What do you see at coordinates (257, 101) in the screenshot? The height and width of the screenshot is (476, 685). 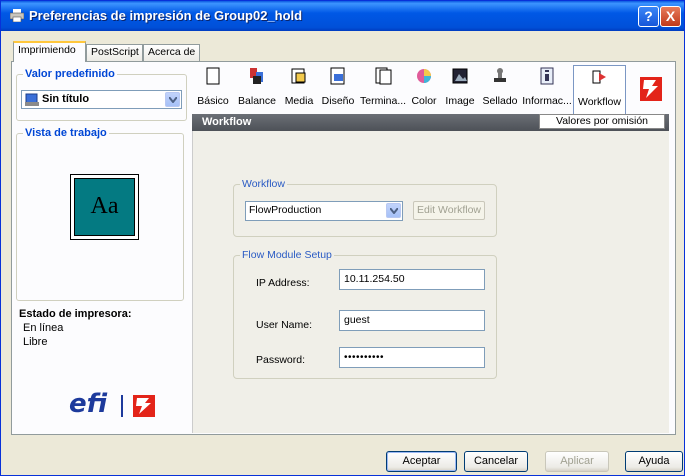 I see `toolbar-label: Balance` at bounding box center [257, 101].